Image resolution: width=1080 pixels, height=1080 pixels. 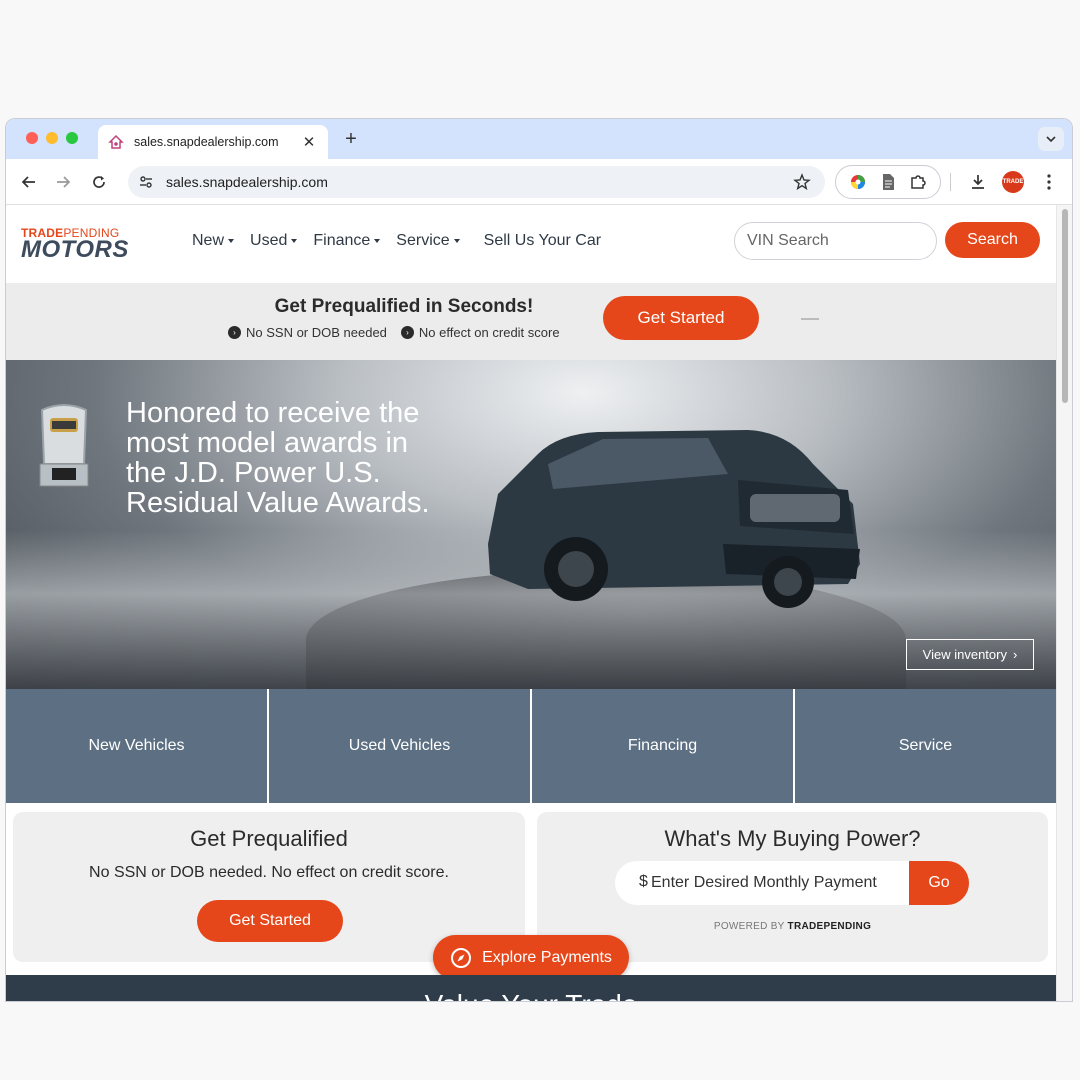 What do you see at coordinates (75, 249) in the screenshot?
I see `logo-bottom-text: MOTORS` at bounding box center [75, 249].